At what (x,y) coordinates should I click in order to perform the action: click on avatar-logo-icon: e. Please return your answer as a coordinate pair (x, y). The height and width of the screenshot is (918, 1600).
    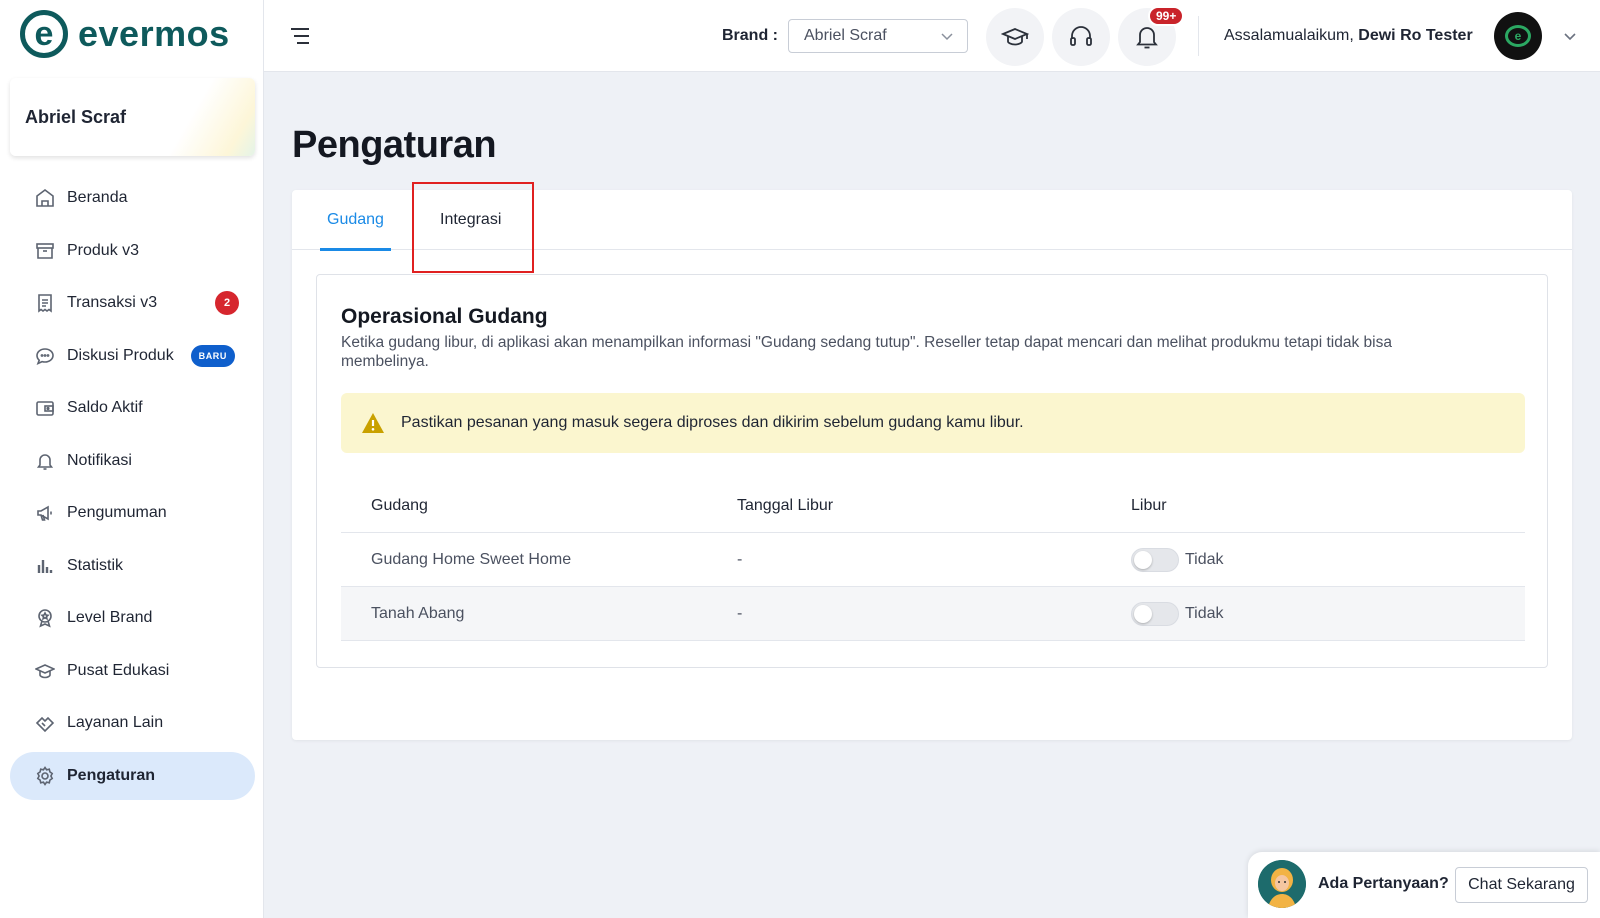
    Looking at the image, I should click on (1518, 36).